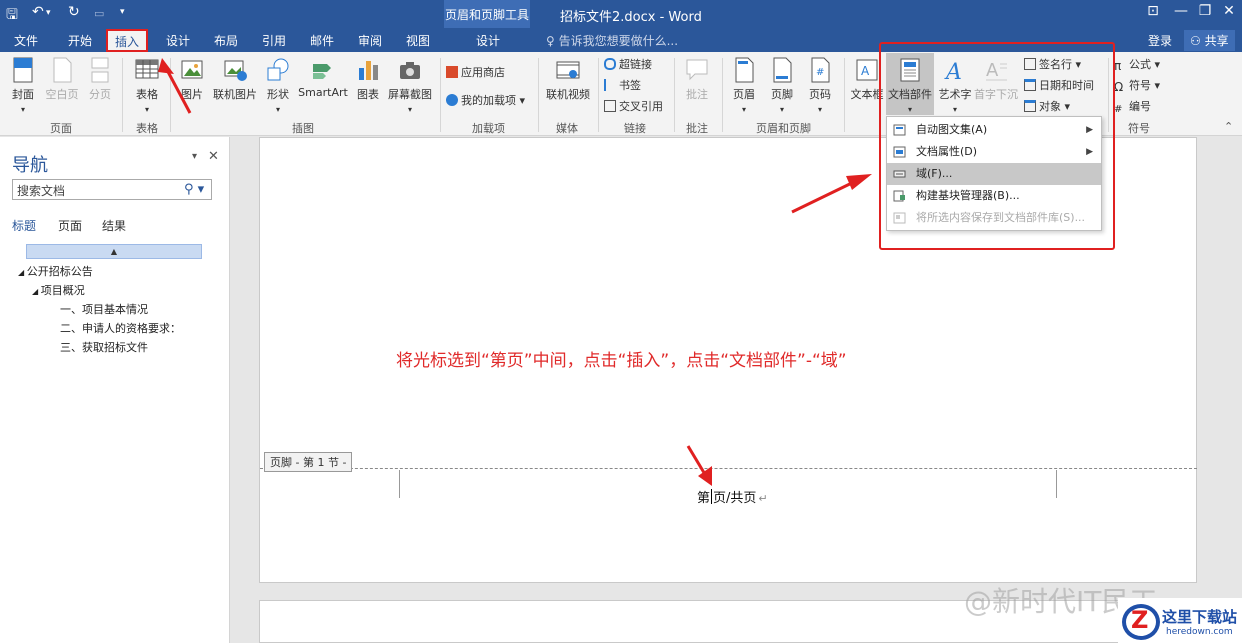 The image size is (1242, 643). I want to click on link-icon, so click(610, 64).